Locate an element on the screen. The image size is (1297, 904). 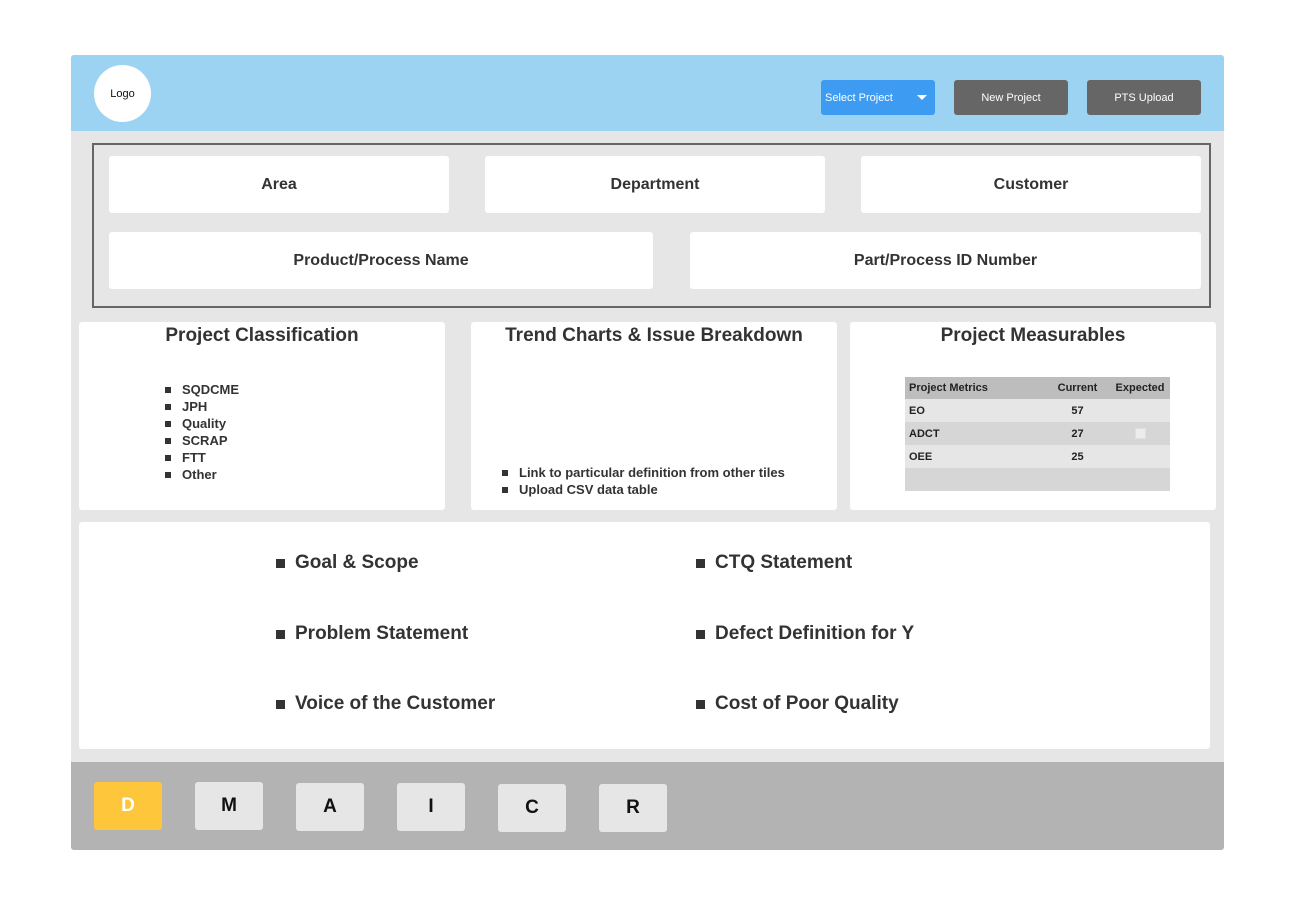
list-item: SCRAP is located at coordinates (202, 440).